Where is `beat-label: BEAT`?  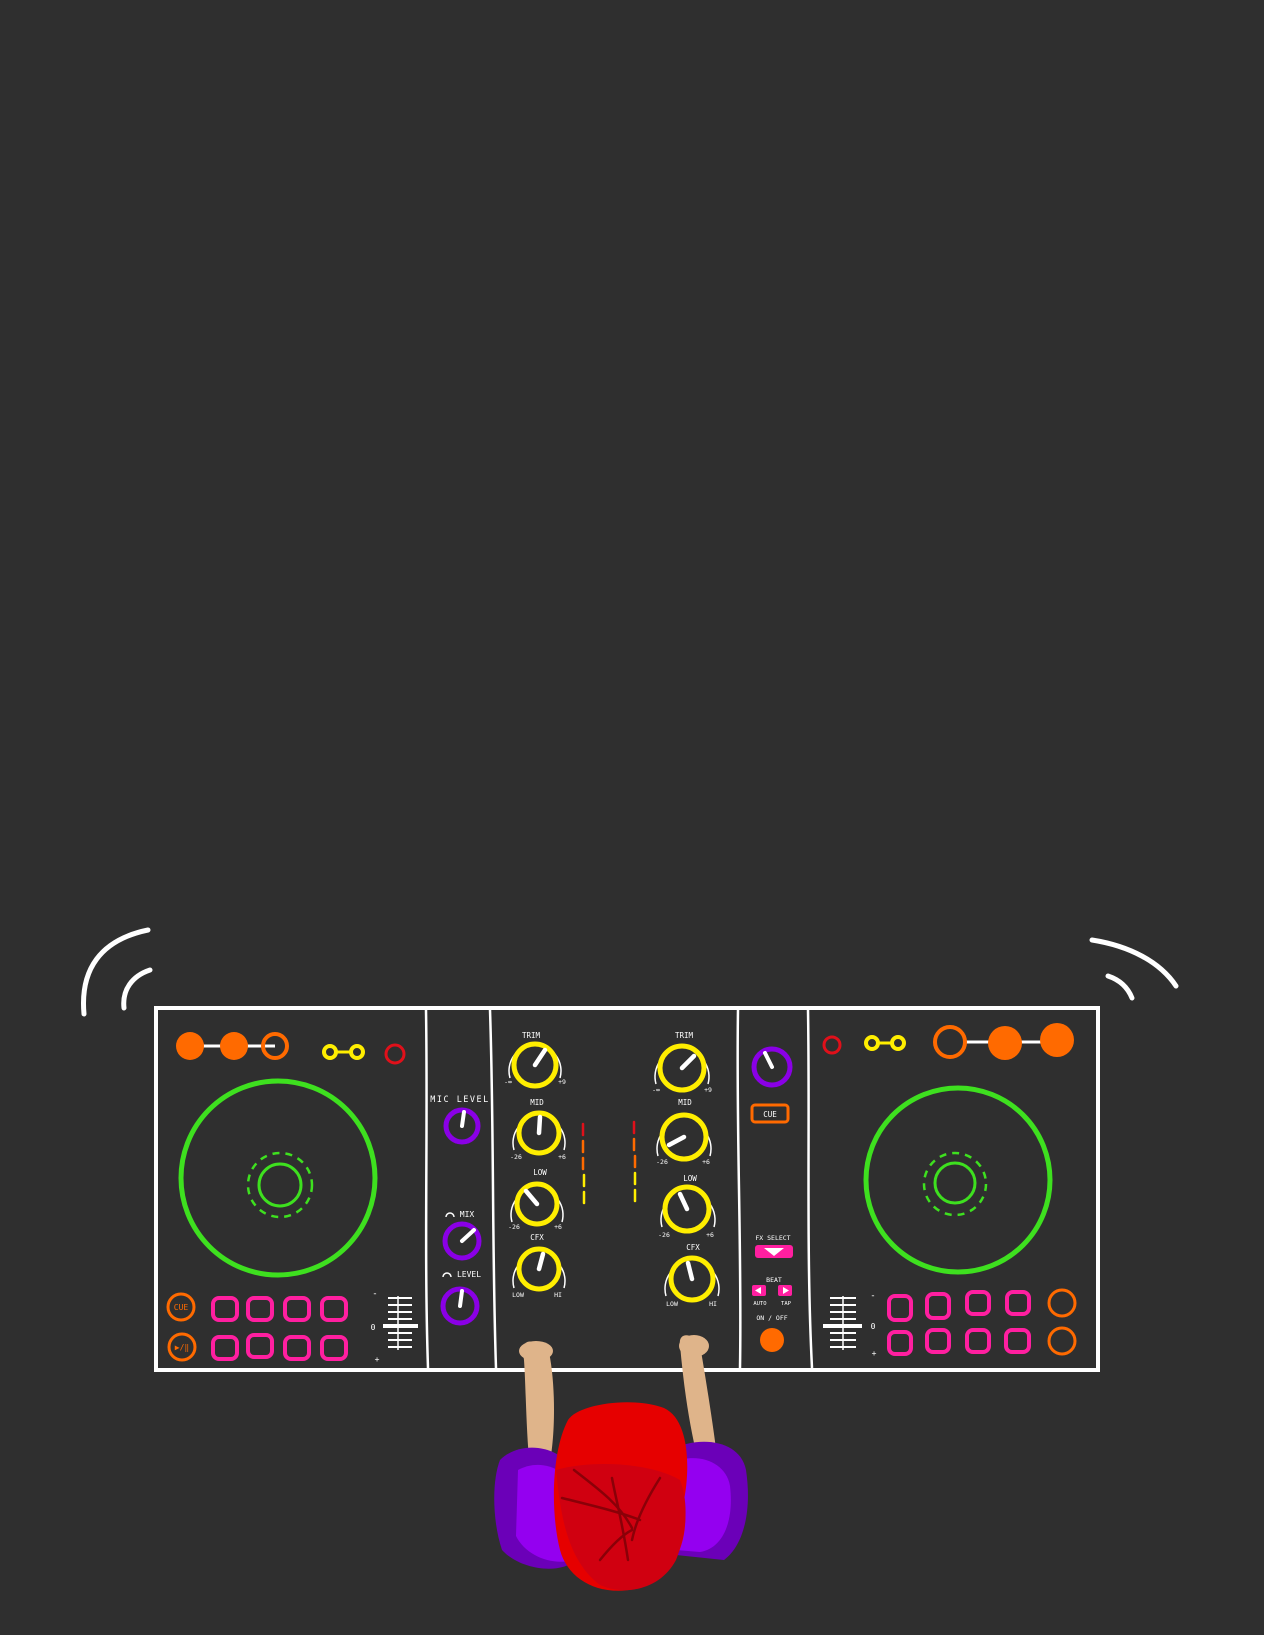 beat-label: BEAT is located at coordinates (774, 1280).